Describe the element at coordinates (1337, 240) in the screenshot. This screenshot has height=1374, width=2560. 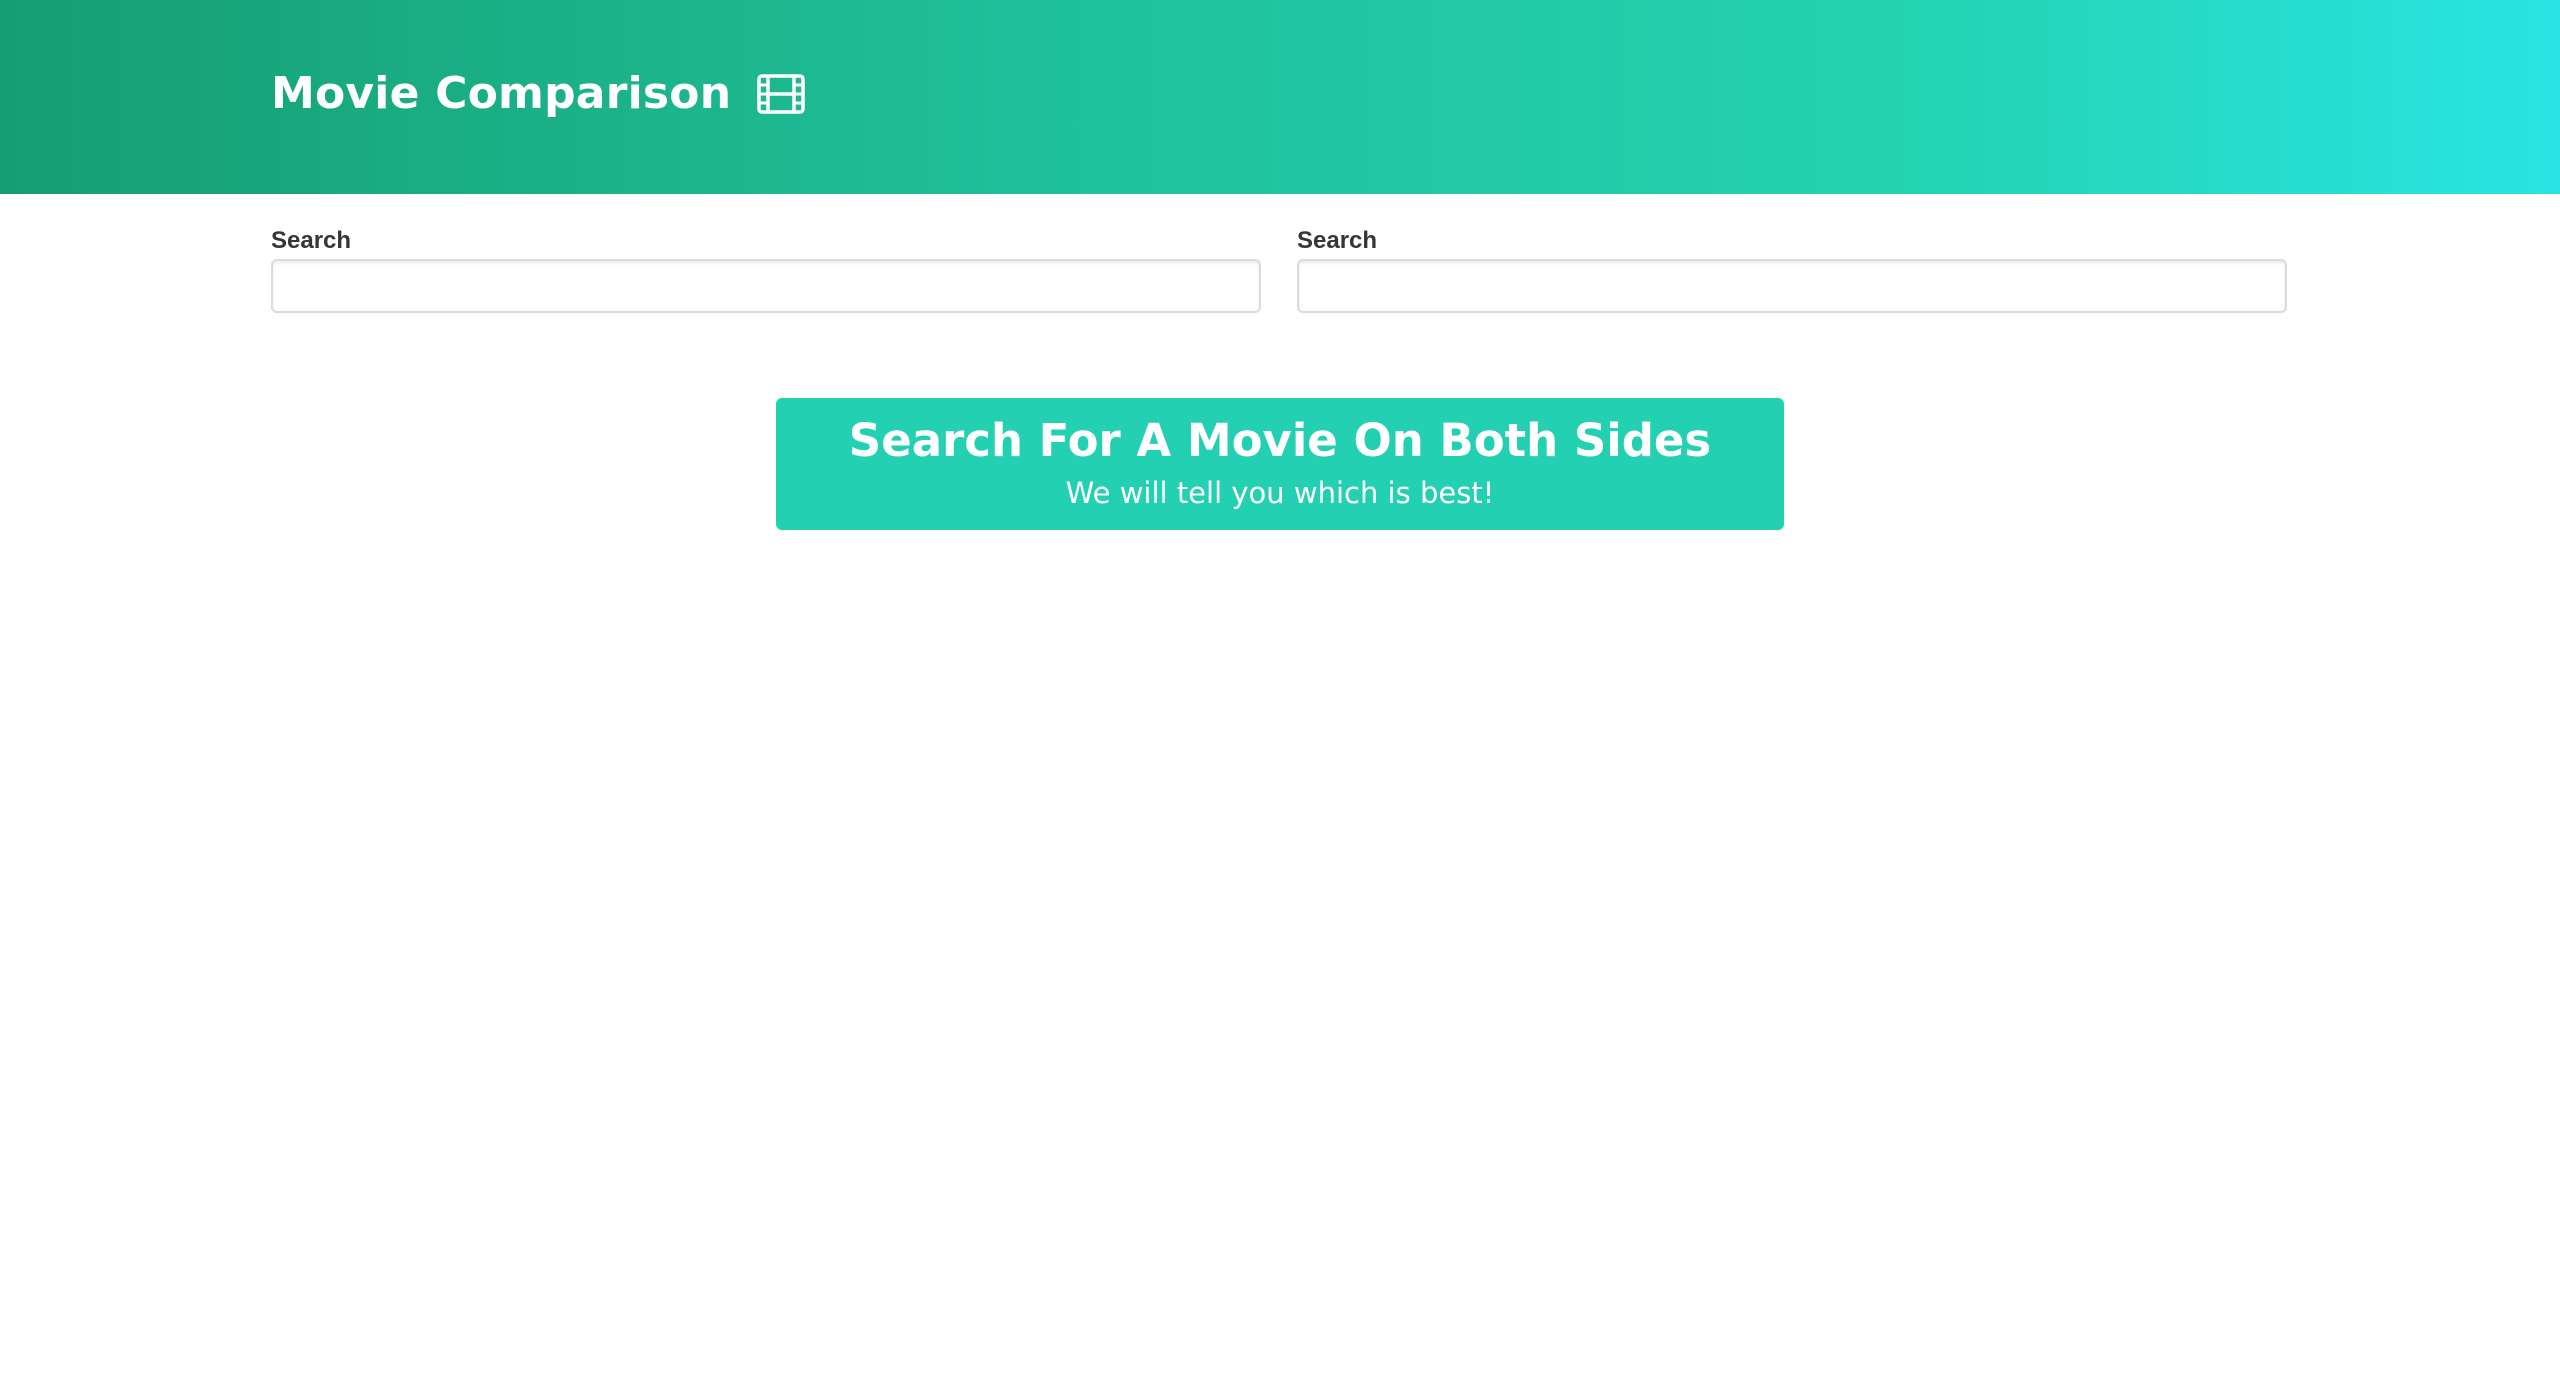
I see `right-search-label: Search` at that location.